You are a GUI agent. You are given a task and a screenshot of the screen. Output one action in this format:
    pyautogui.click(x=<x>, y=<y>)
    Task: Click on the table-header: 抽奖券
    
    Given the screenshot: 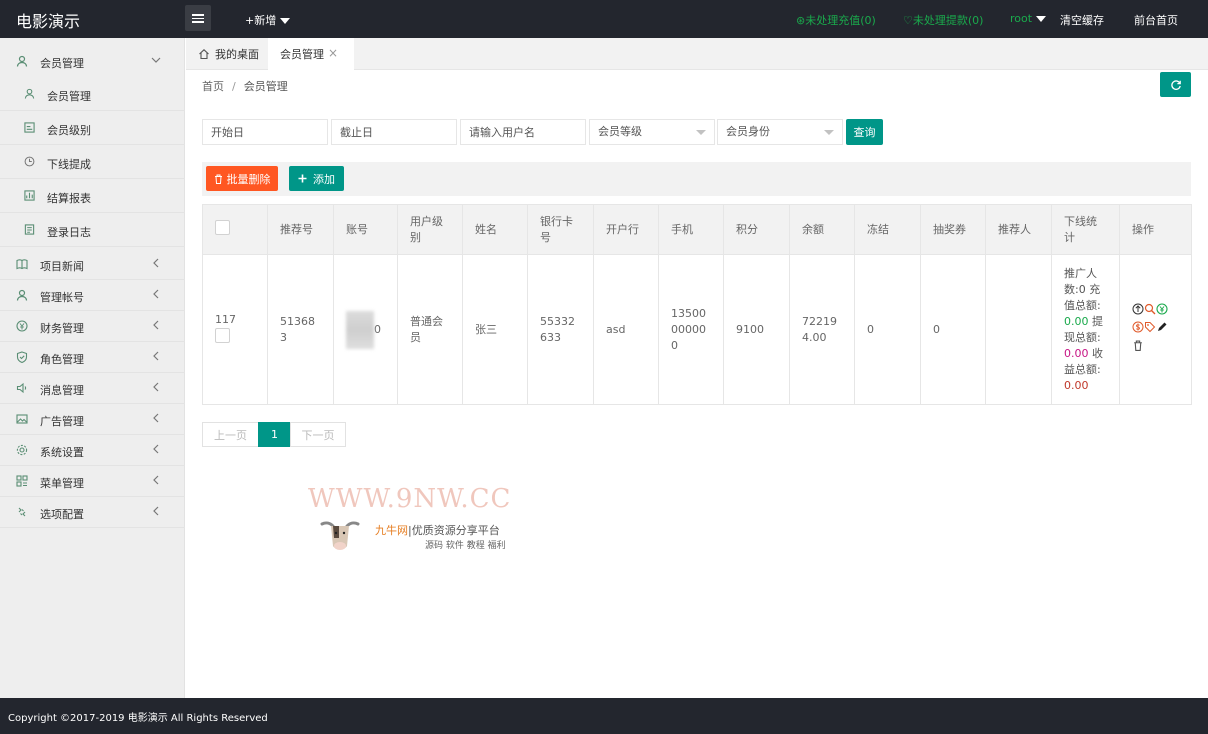 What is the action you would take?
    pyautogui.click(x=953, y=229)
    